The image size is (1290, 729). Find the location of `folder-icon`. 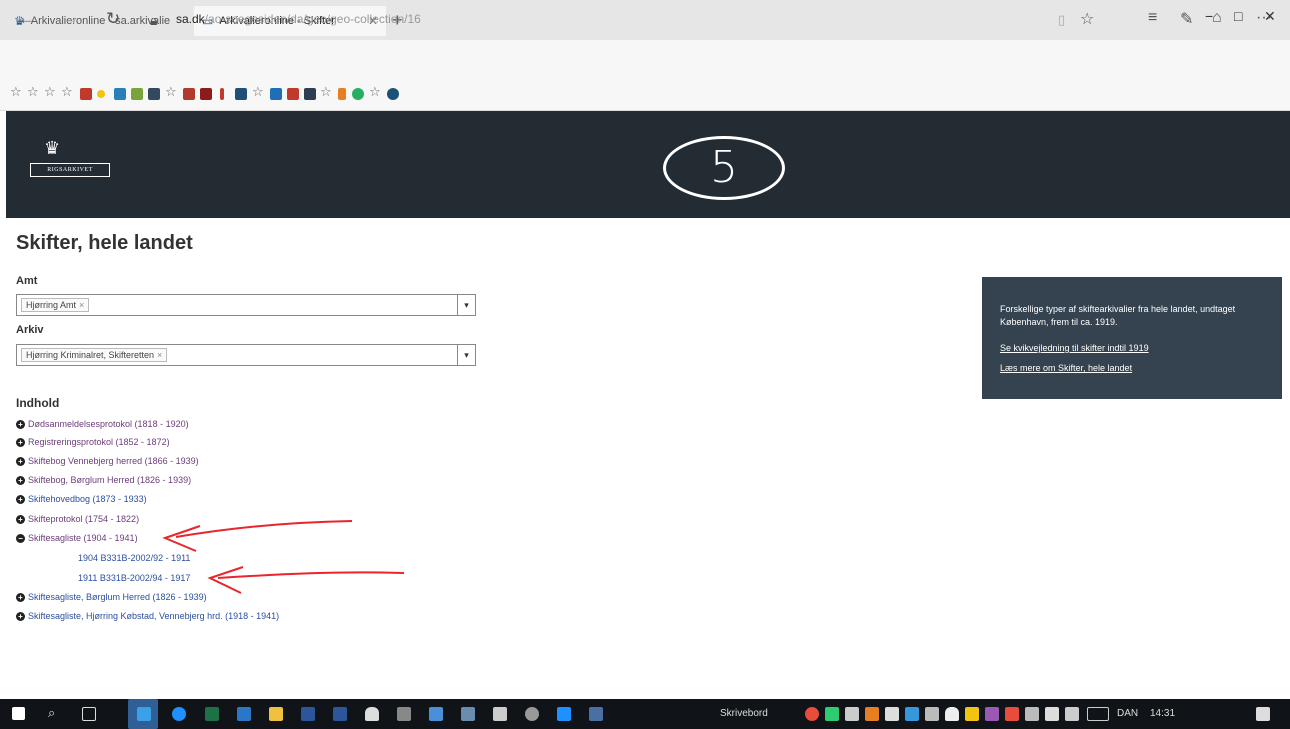

folder-icon is located at coordinates (276, 714).